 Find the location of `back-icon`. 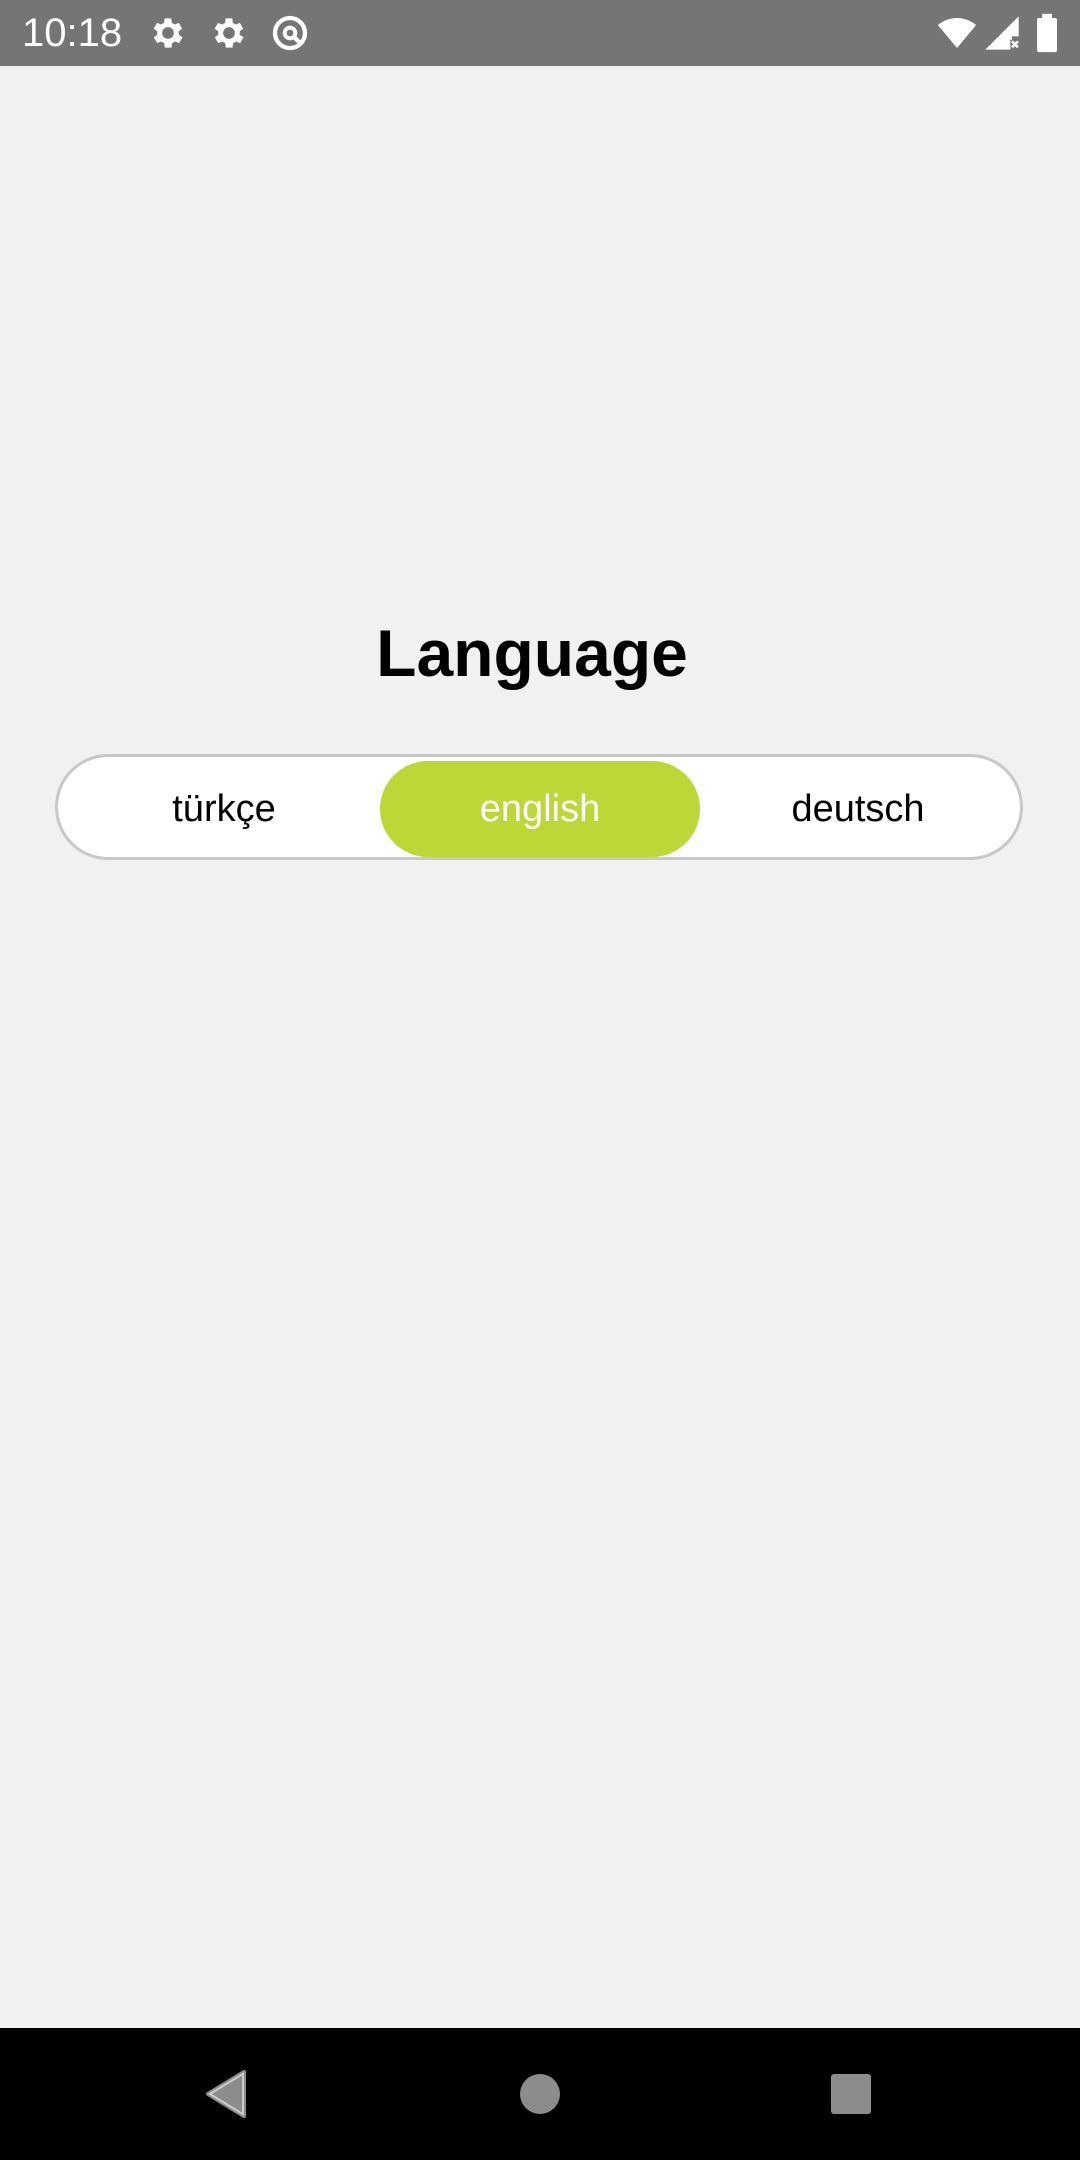

back-icon is located at coordinates (226, 2094).